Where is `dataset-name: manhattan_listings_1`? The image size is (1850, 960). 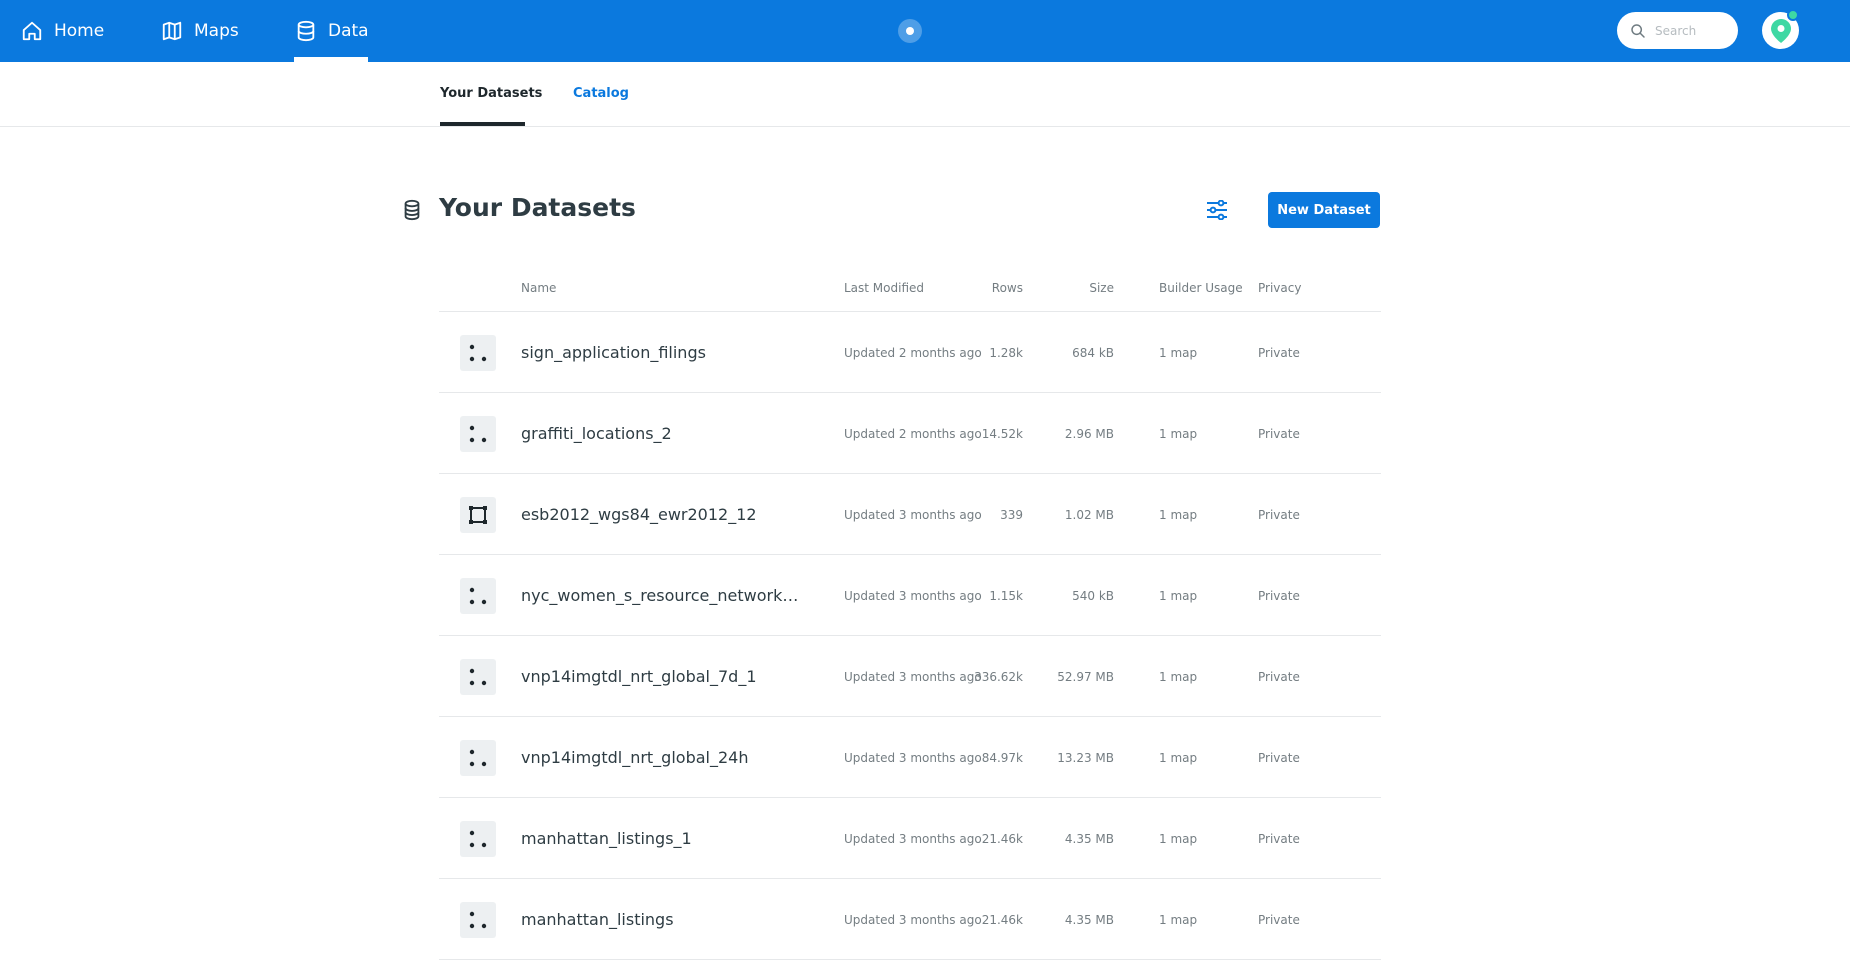 dataset-name: manhattan_listings_1 is located at coordinates (663, 838).